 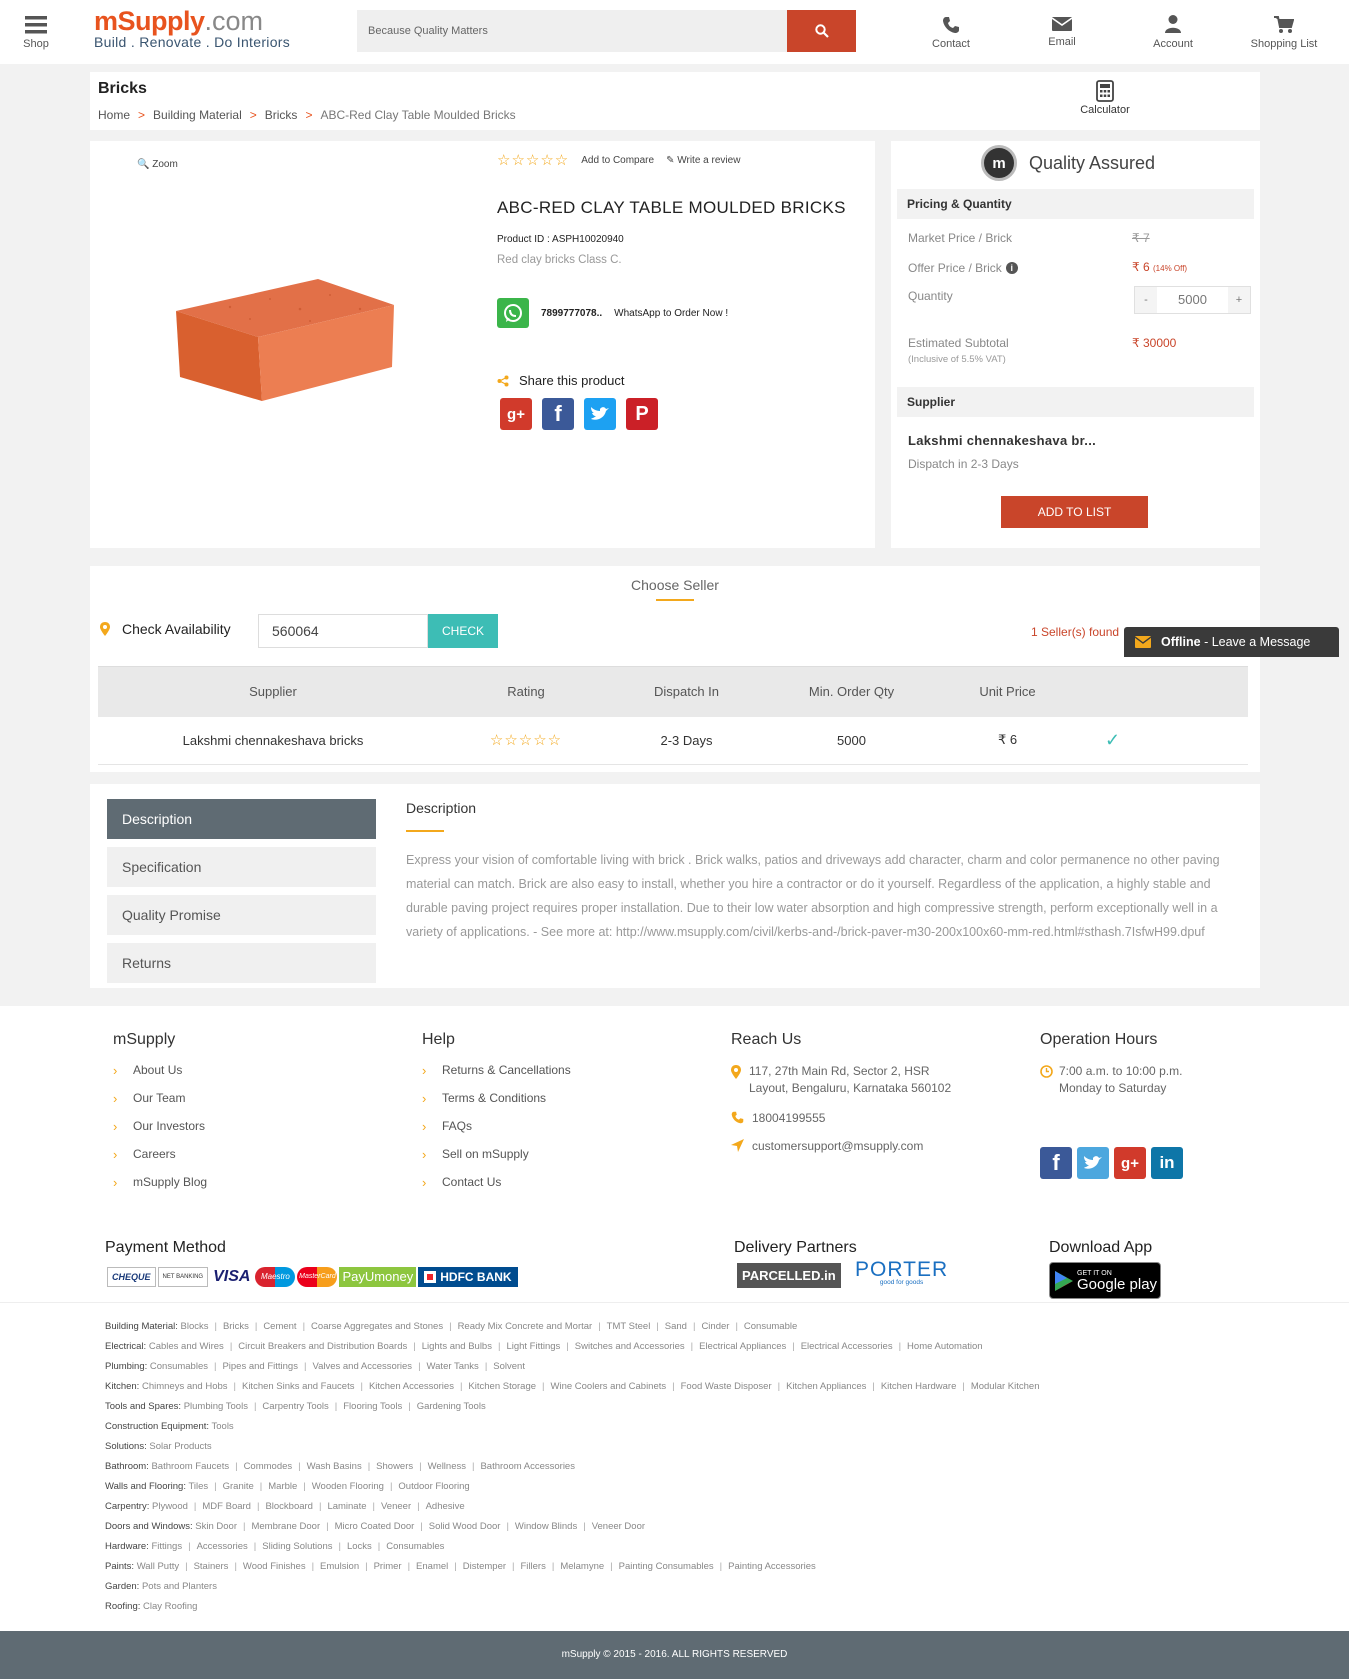 What do you see at coordinates (285, 1526) in the screenshot?
I see `category-link: Membrane Door` at bounding box center [285, 1526].